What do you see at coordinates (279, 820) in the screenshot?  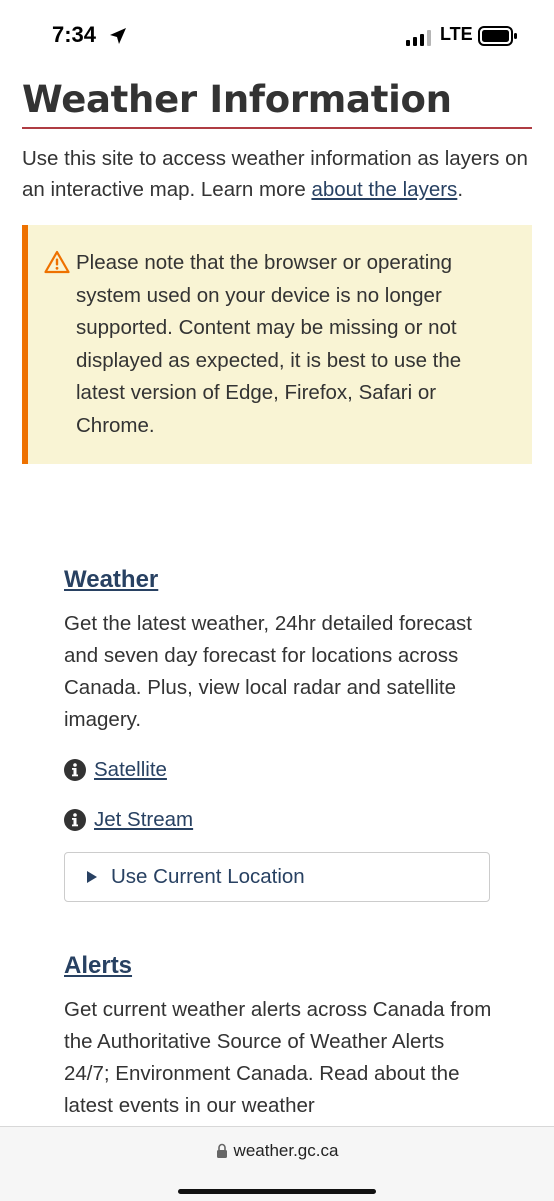 I see `jet-stream-item: Jet Stream` at bounding box center [279, 820].